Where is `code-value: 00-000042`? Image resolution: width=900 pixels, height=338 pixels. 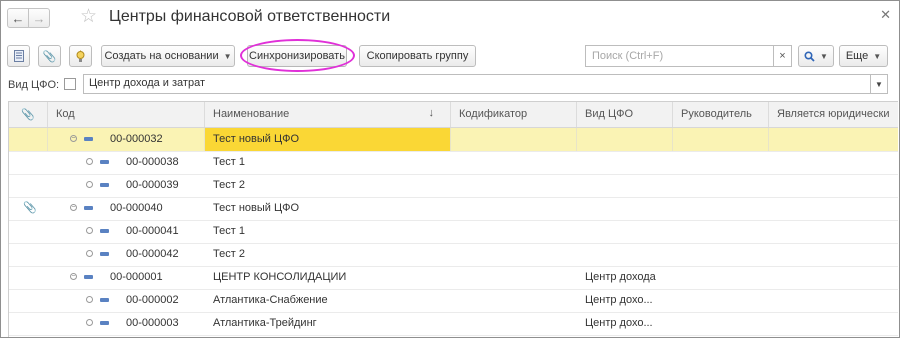
code-value: 00-000042 is located at coordinates (152, 254).